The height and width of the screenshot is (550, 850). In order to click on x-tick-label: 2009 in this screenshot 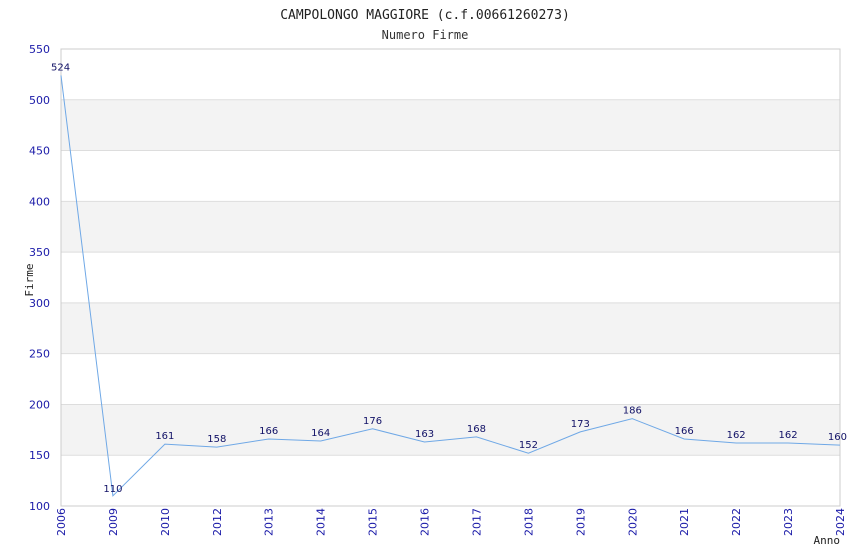, I will do `click(113, 522)`.